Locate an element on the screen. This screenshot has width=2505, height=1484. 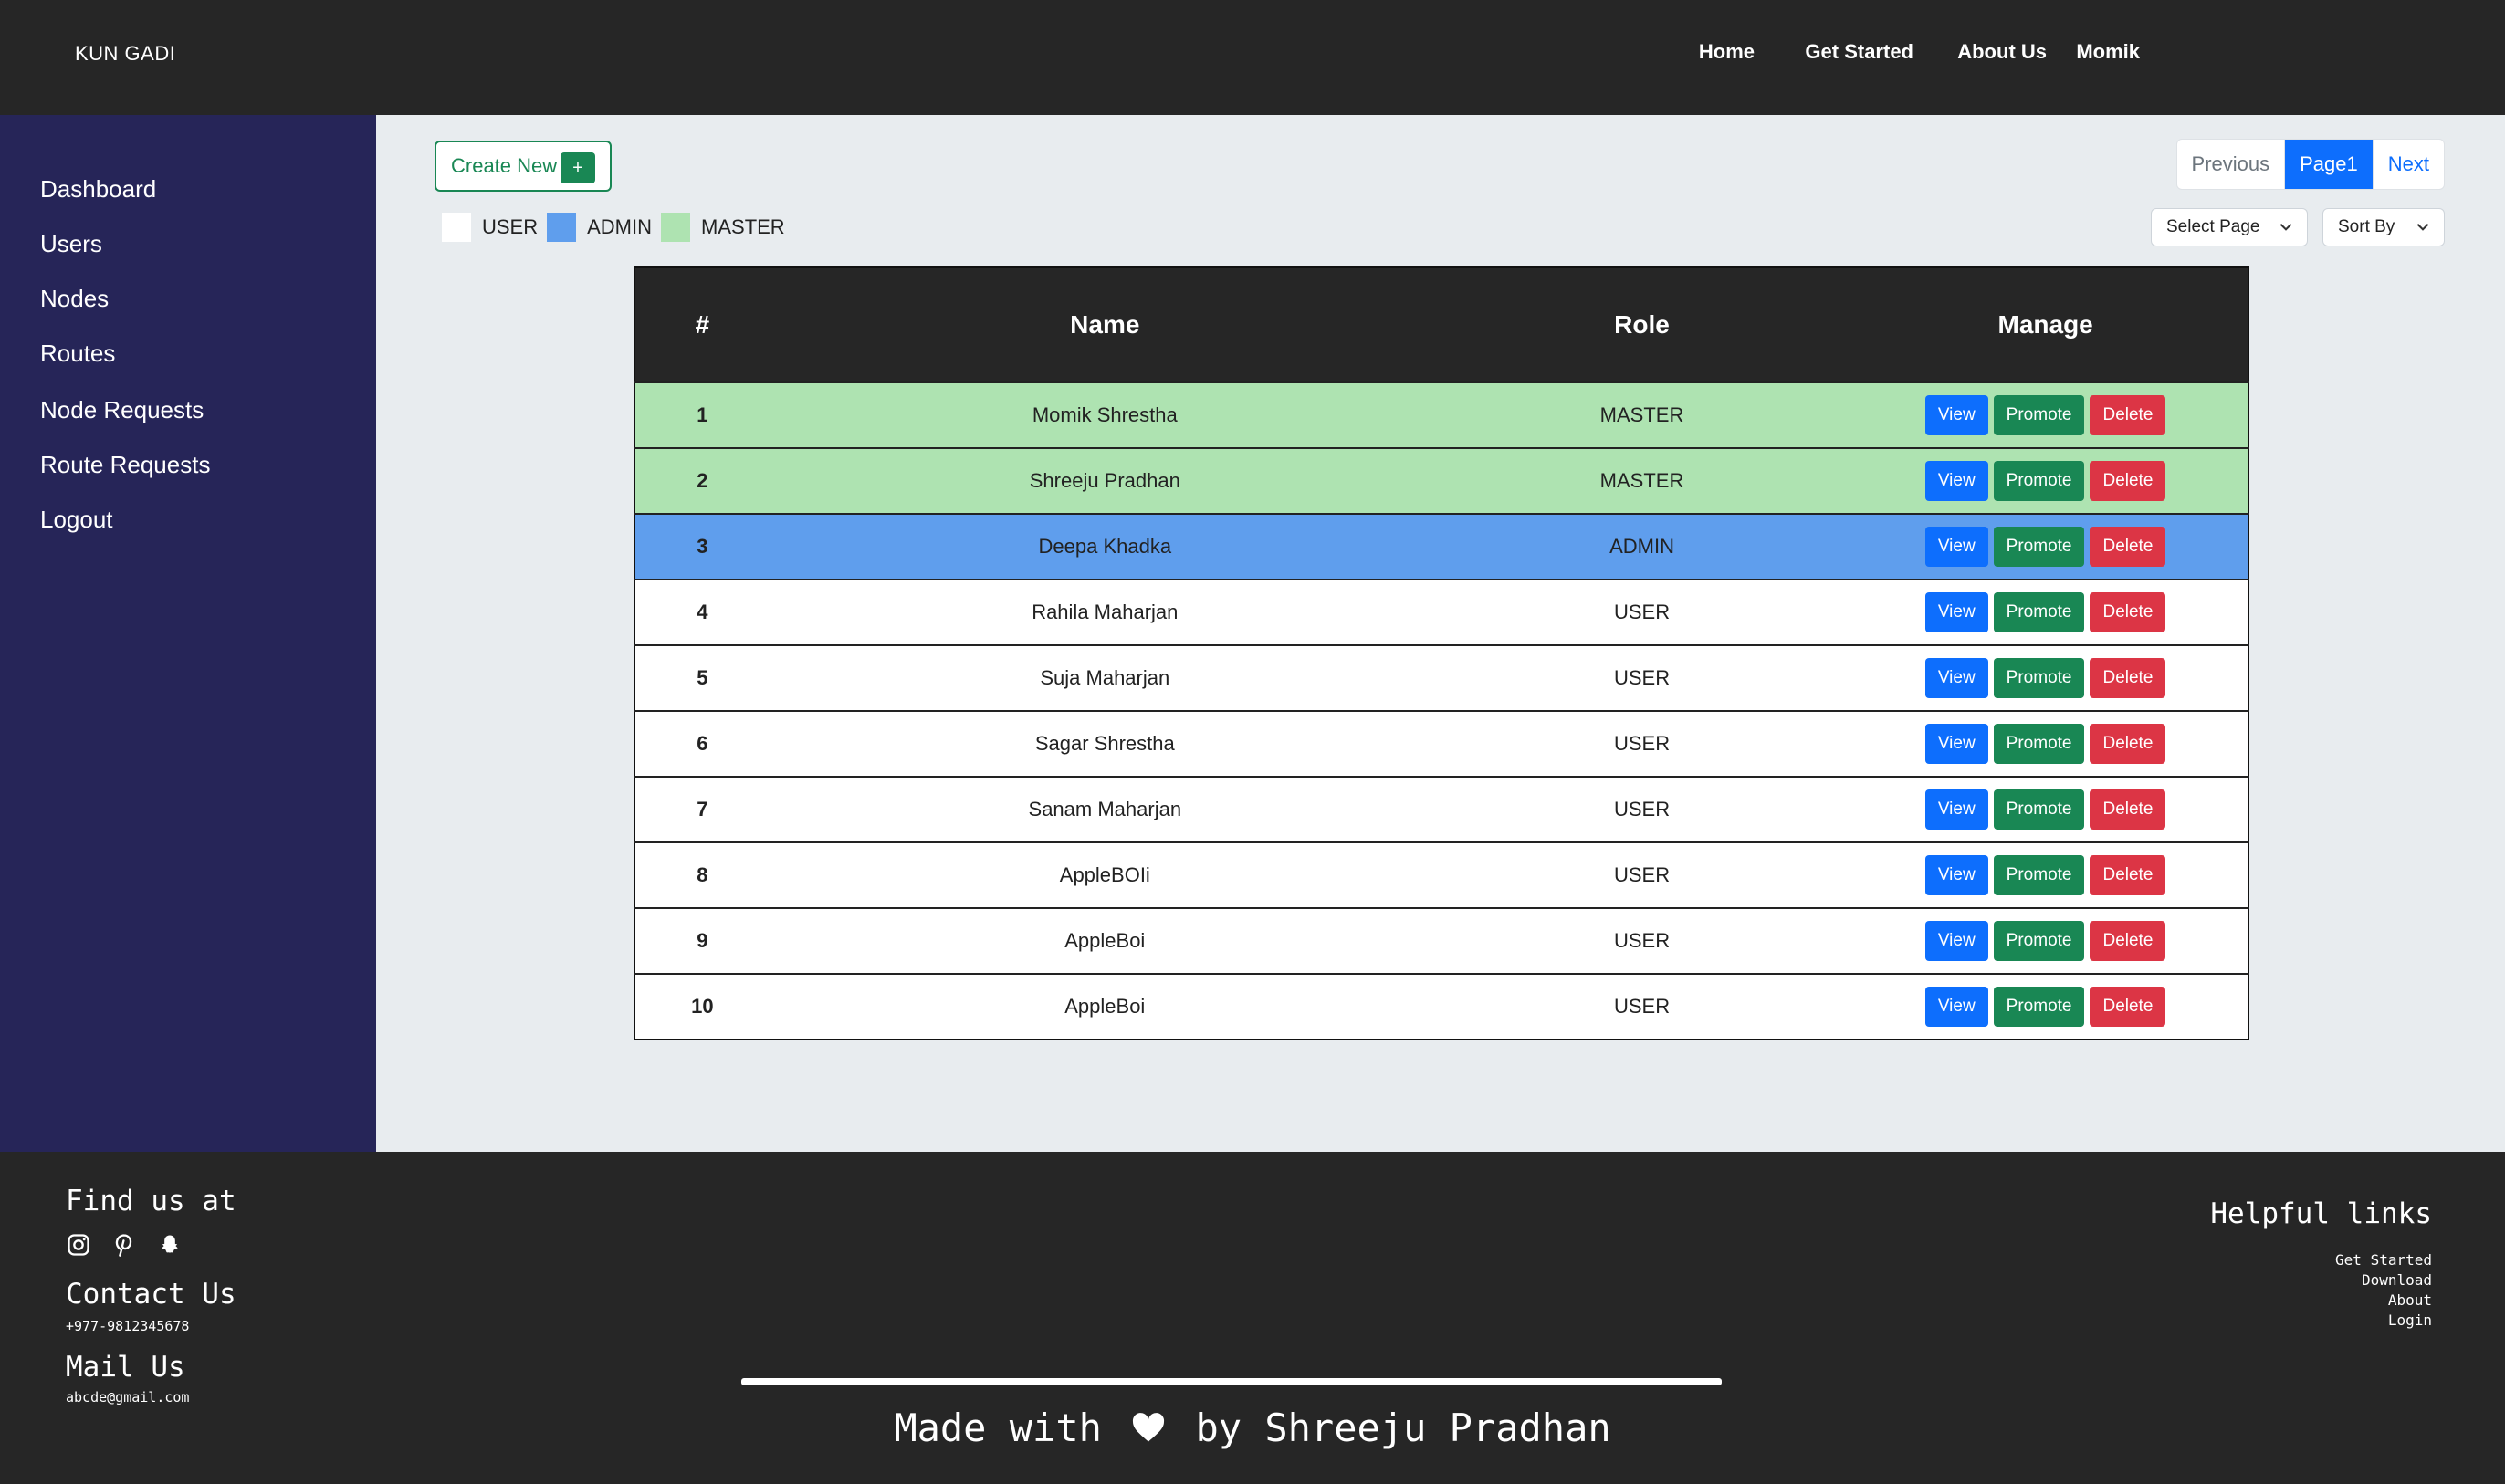
heart-icon is located at coordinates (1149, 1427).